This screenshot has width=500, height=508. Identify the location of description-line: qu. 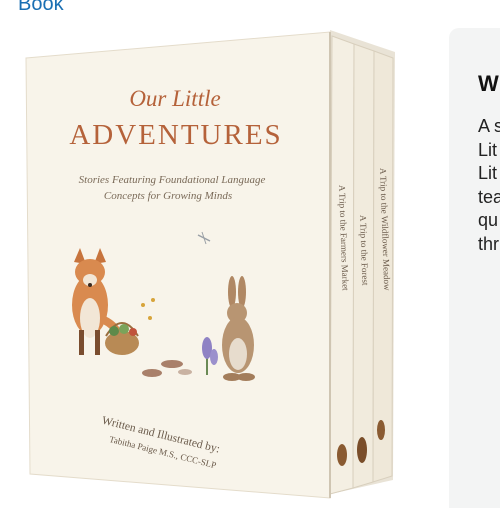
(488, 220).